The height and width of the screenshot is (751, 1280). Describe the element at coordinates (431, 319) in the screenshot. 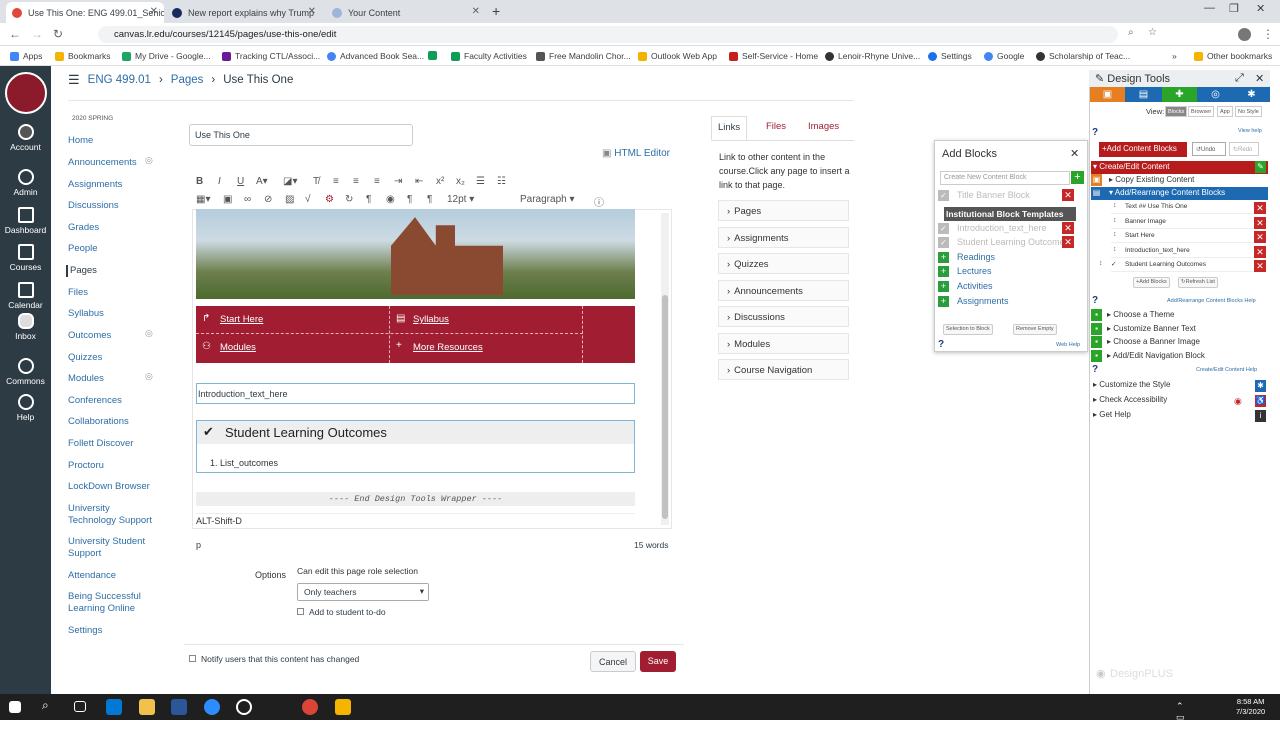

I see `nav-link-syllabus: Syllabus` at that location.